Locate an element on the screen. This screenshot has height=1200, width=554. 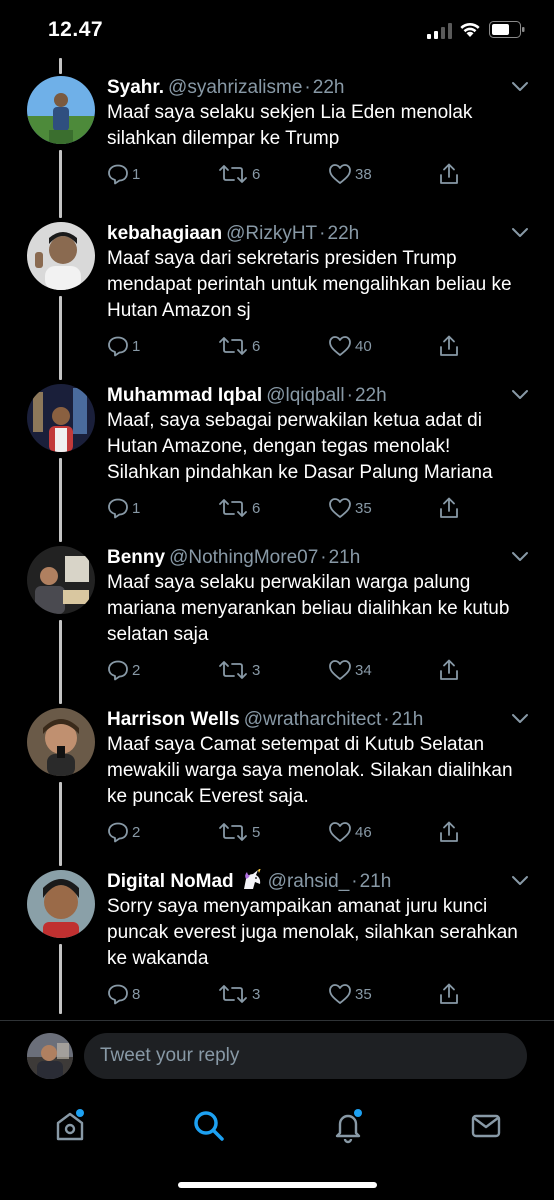
user-avatar is located at coordinates (50, 1056).